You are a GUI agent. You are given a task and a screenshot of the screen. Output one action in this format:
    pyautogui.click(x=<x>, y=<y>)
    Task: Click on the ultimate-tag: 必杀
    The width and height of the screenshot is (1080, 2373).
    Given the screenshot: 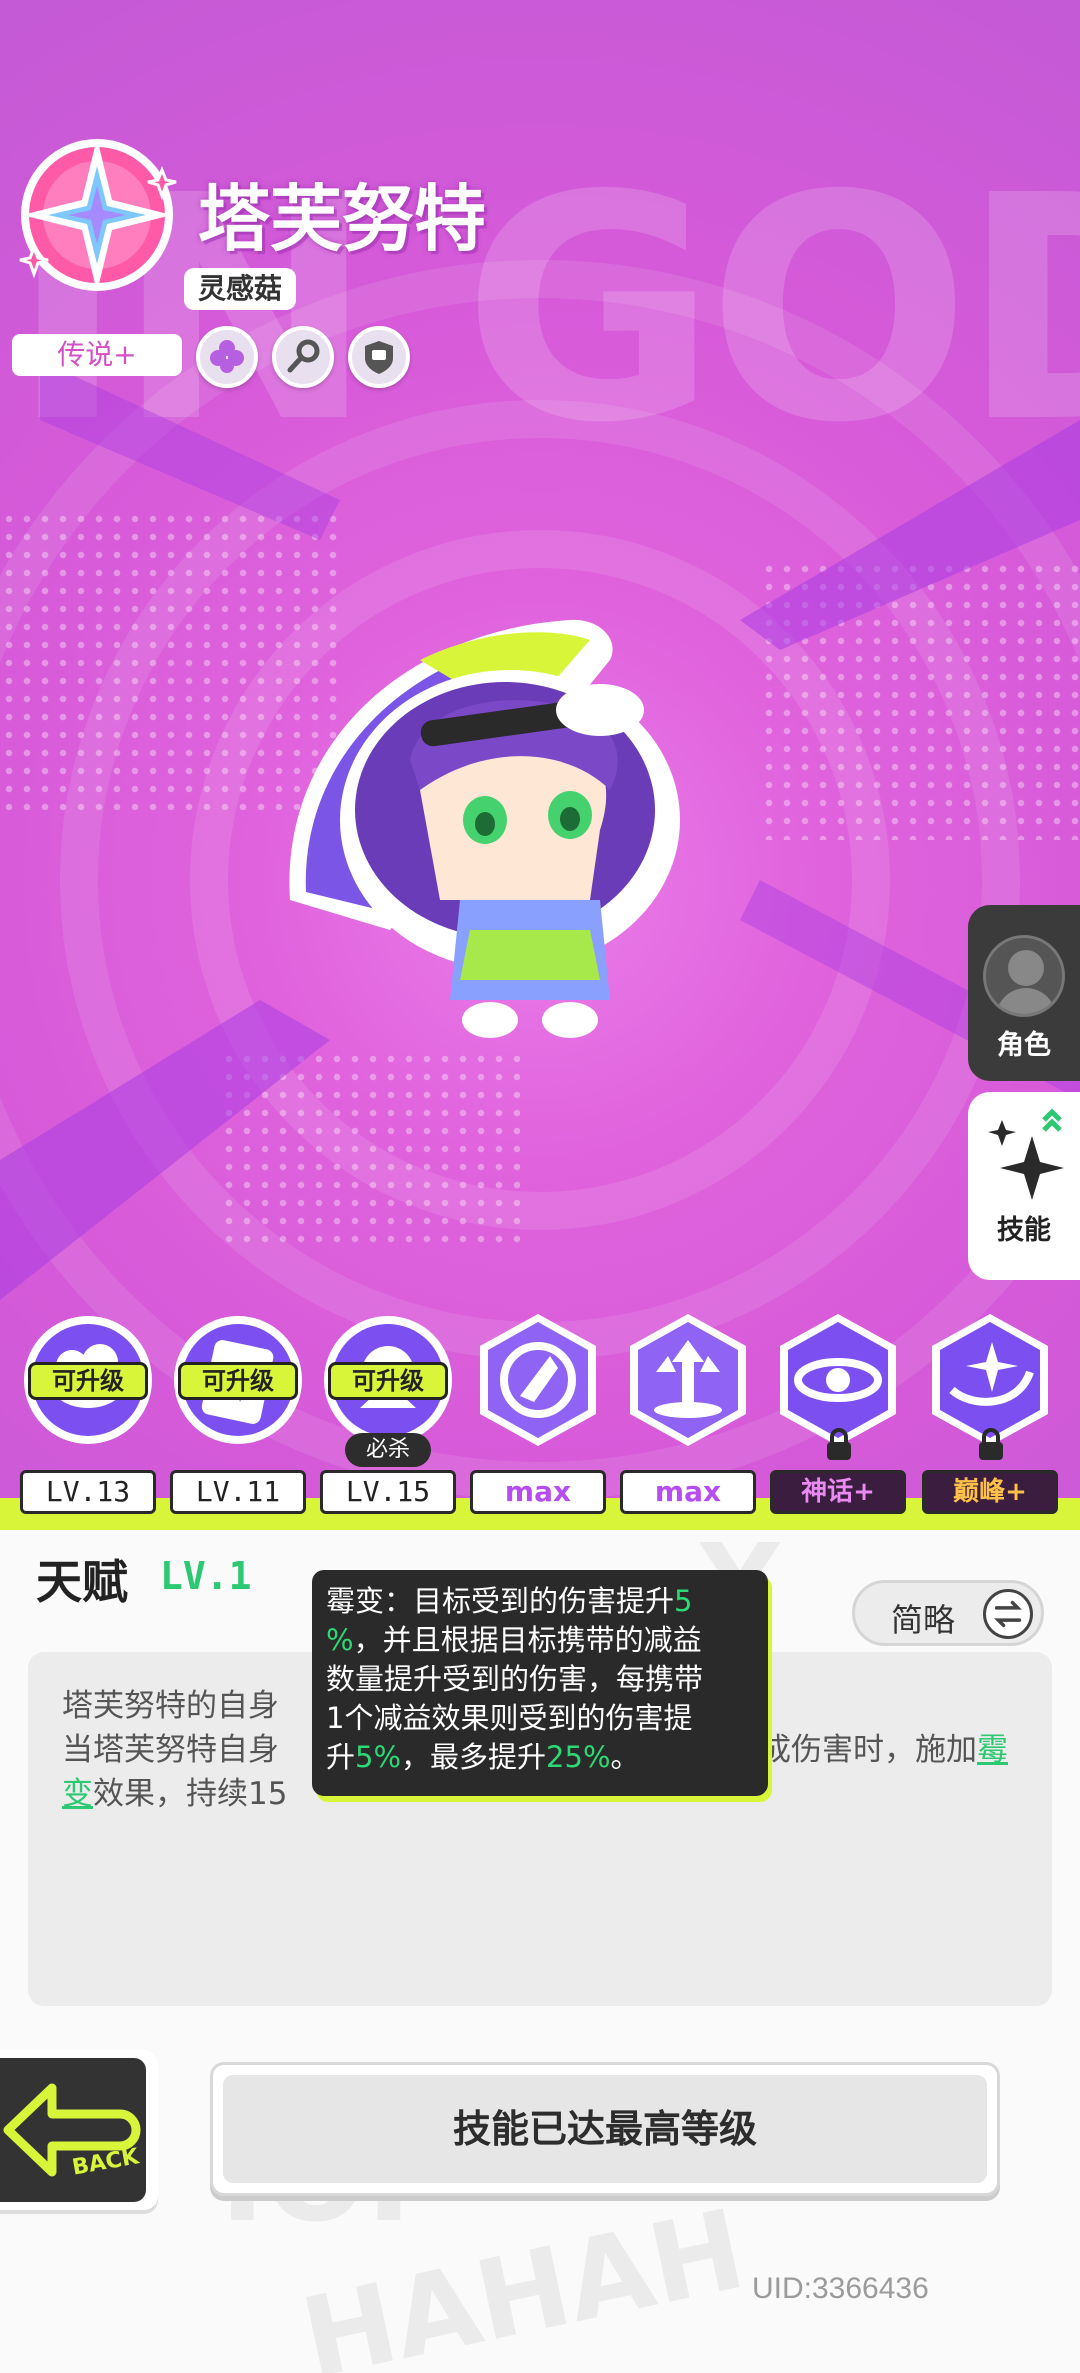 What is the action you would take?
    pyautogui.click(x=388, y=1450)
    